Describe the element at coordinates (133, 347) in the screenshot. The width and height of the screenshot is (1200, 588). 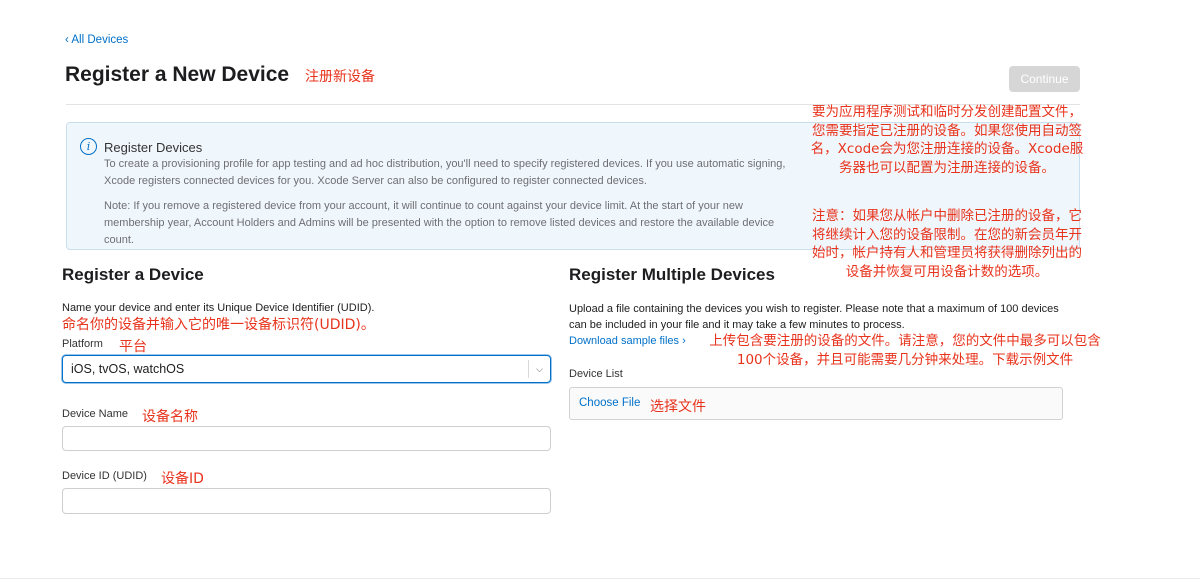
I see `platform-annotation: 平台` at that location.